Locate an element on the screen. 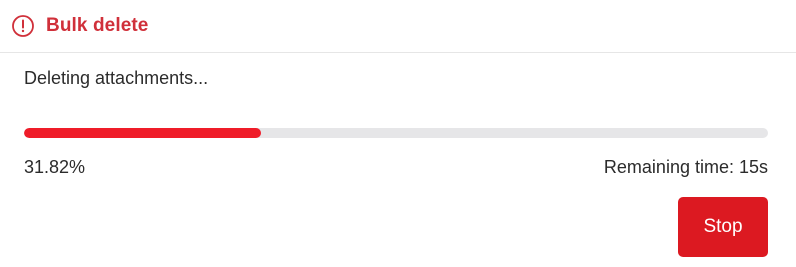 The height and width of the screenshot is (267, 796). stop-button: Stop is located at coordinates (723, 227).